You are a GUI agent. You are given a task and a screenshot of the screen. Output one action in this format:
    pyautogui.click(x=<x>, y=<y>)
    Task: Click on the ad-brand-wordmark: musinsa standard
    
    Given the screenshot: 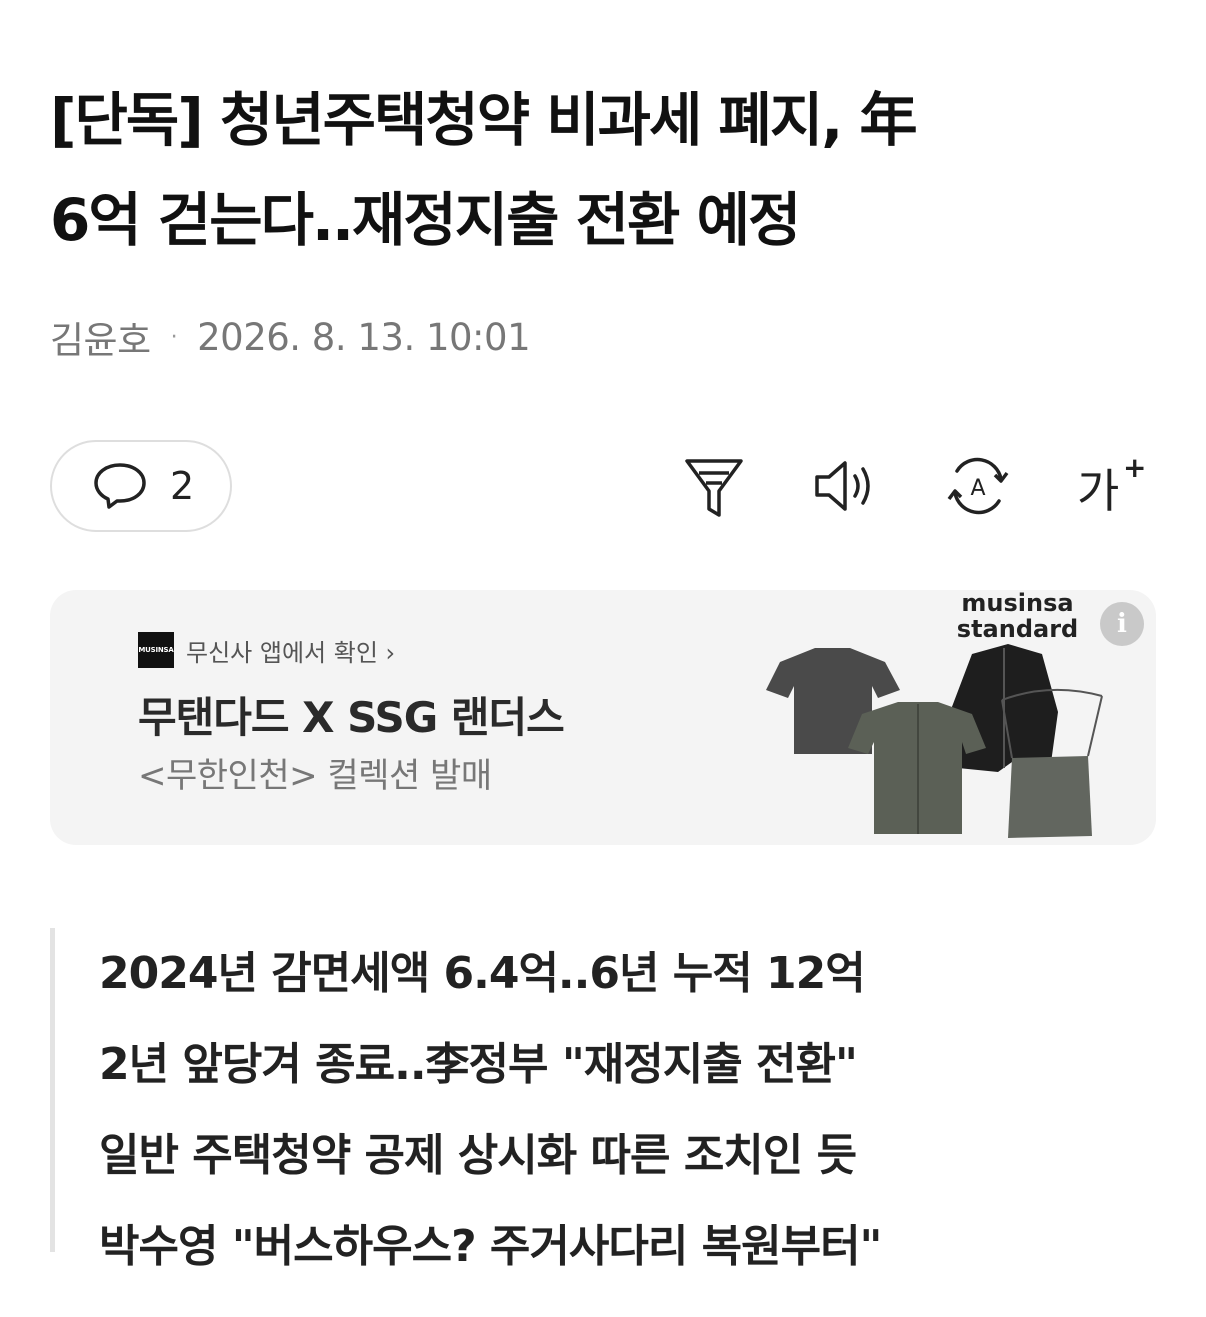 What is the action you would take?
    pyautogui.click(x=1017, y=616)
    